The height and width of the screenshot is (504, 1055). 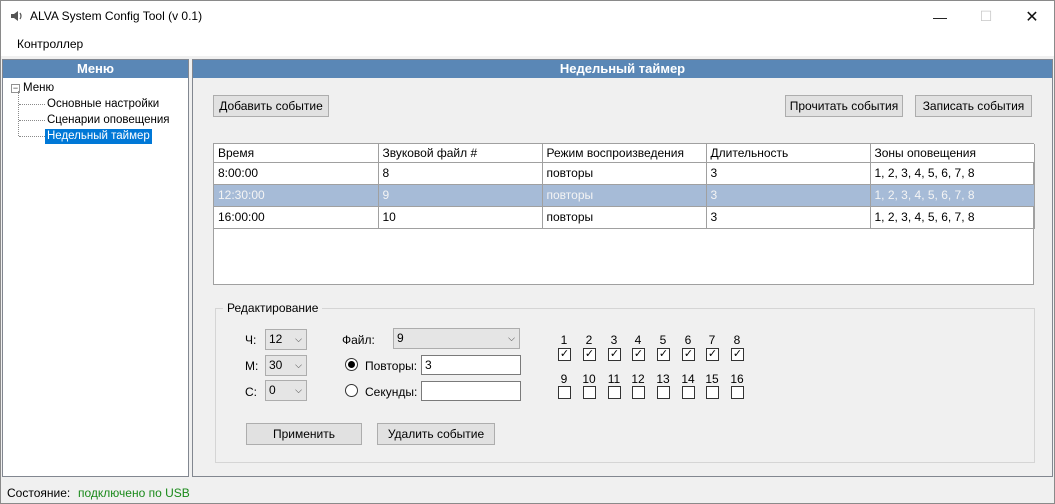 I want to click on seconds-radio, so click(x=351, y=390).